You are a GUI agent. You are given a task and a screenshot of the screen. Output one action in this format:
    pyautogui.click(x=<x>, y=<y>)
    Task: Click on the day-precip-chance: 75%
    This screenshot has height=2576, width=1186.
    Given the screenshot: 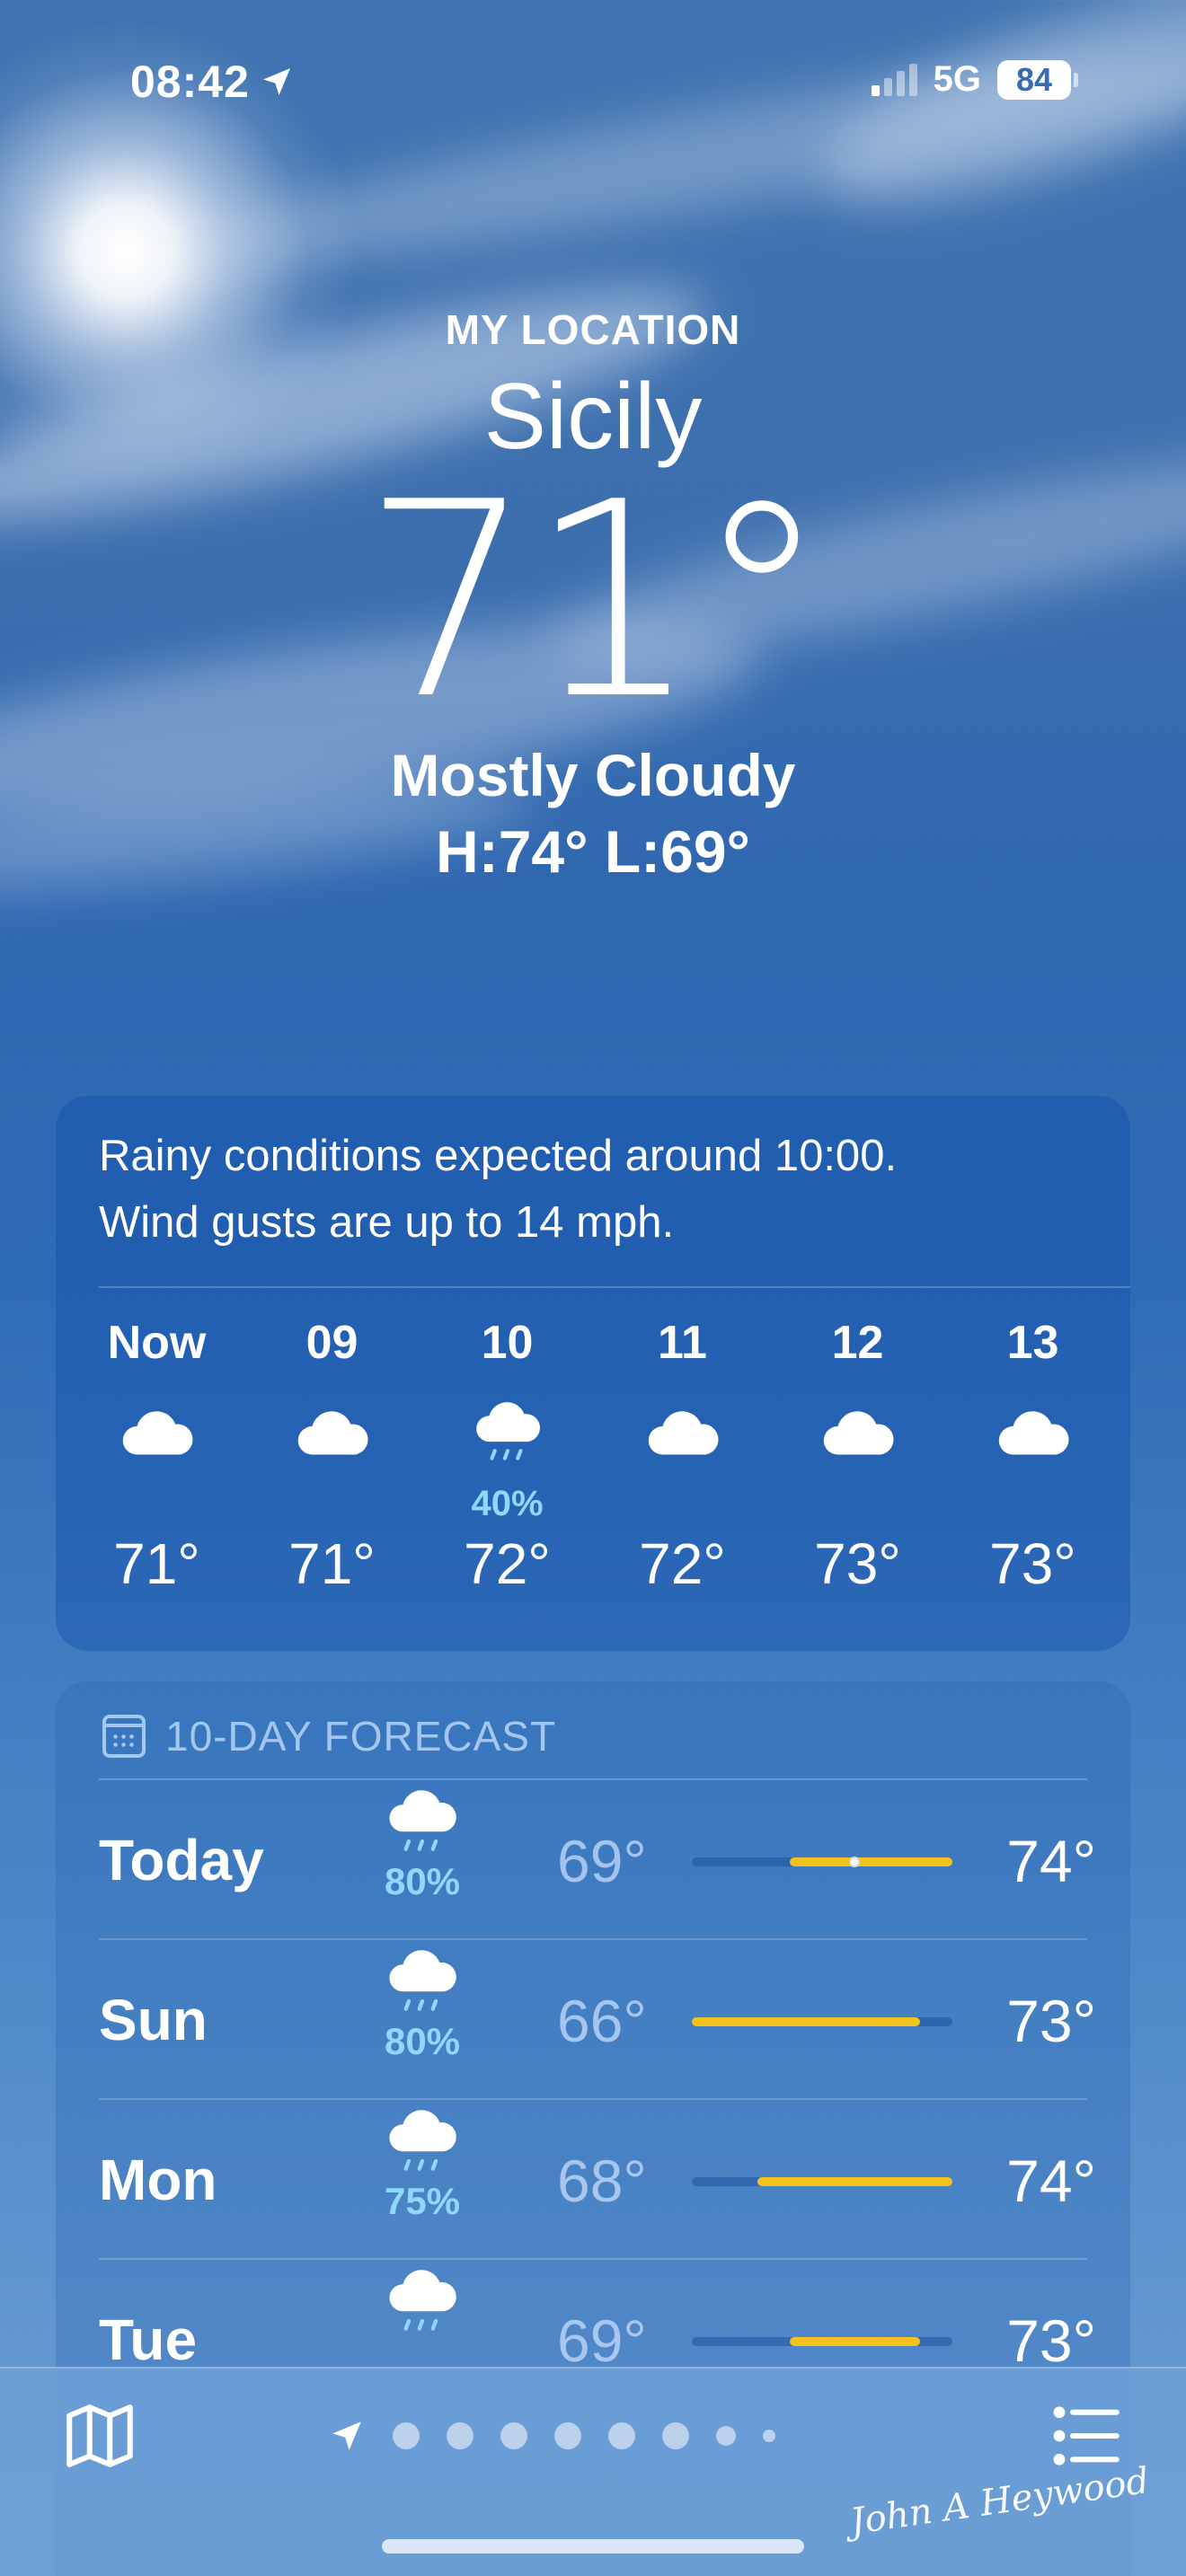 What is the action you would take?
    pyautogui.click(x=422, y=2201)
    